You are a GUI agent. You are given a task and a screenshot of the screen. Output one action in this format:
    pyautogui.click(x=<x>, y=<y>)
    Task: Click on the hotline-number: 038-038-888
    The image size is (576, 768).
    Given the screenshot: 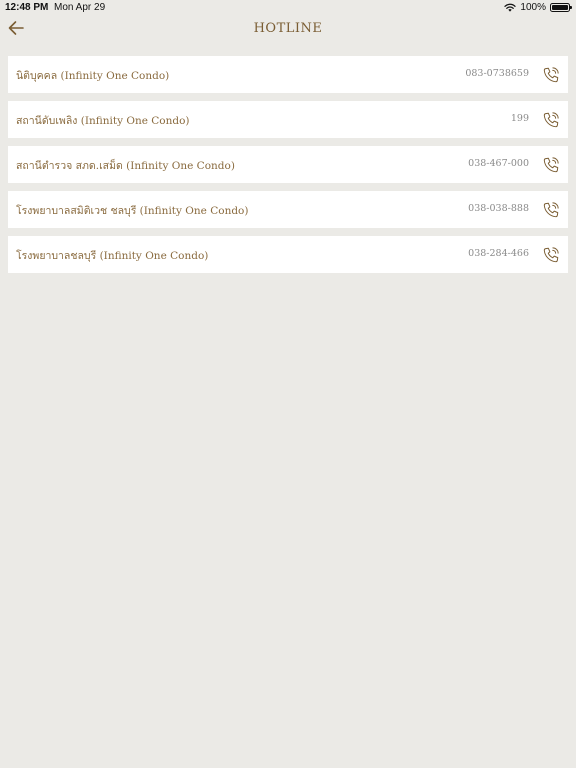 What is the action you would take?
    pyautogui.click(x=498, y=208)
    